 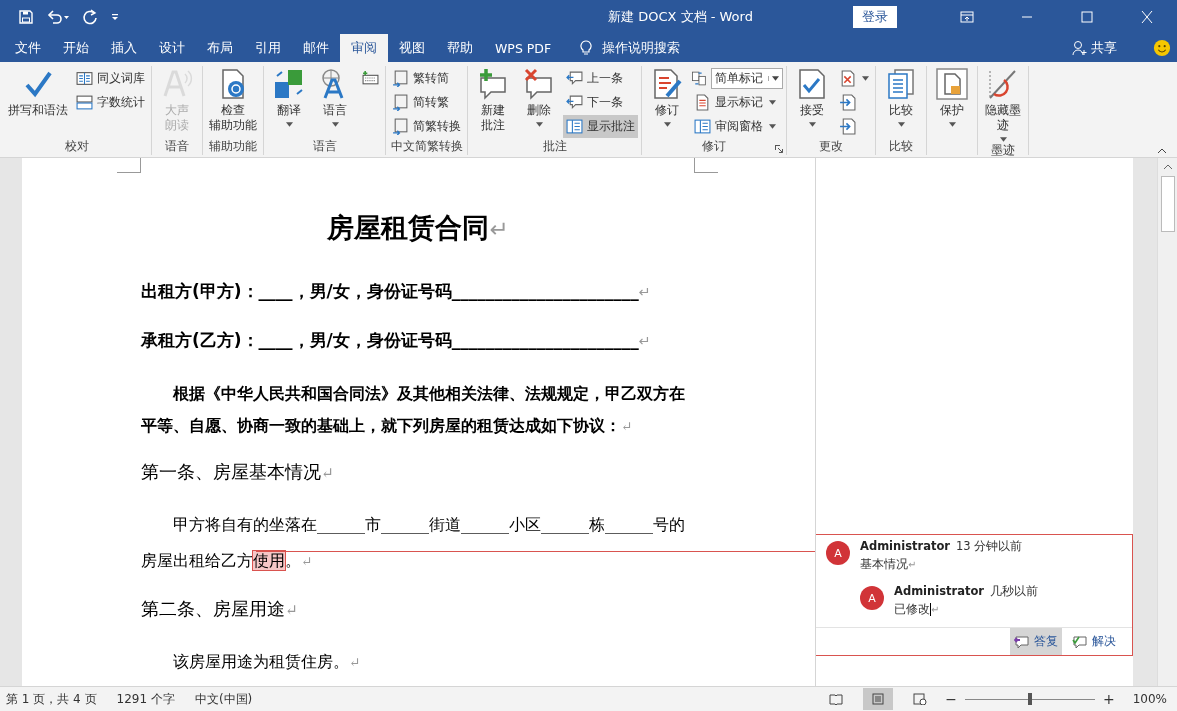 What do you see at coordinates (289, 84) in the screenshot?
I see `translate-icon` at bounding box center [289, 84].